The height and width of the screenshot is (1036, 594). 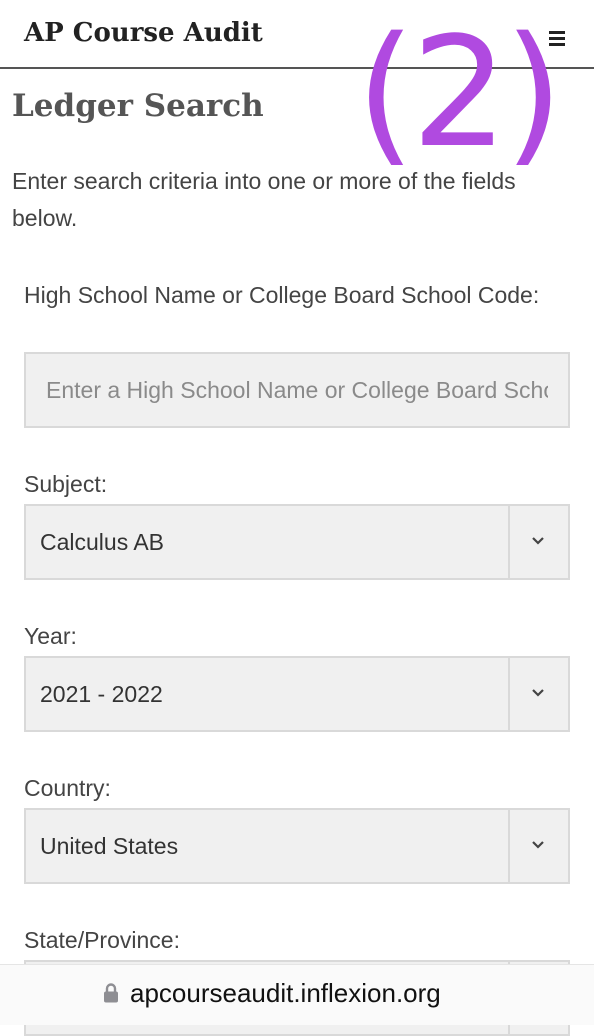 I want to click on year-field-label: Year:, so click(x=50, y=636).